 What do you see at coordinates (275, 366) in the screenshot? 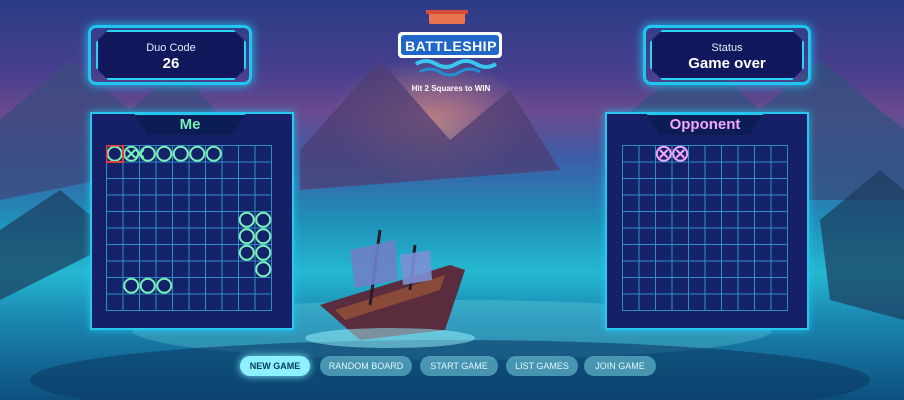
I see `new-game-button: NEW GAME` at bounding box center [275, 366].